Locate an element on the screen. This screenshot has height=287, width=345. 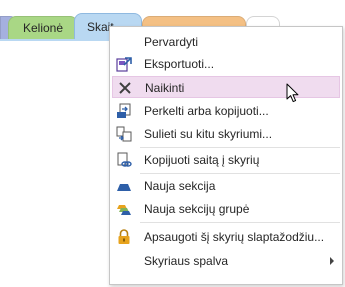
menu-item-label: Kopijuoti saitą į skyrių is located at coordinates (202, 160).